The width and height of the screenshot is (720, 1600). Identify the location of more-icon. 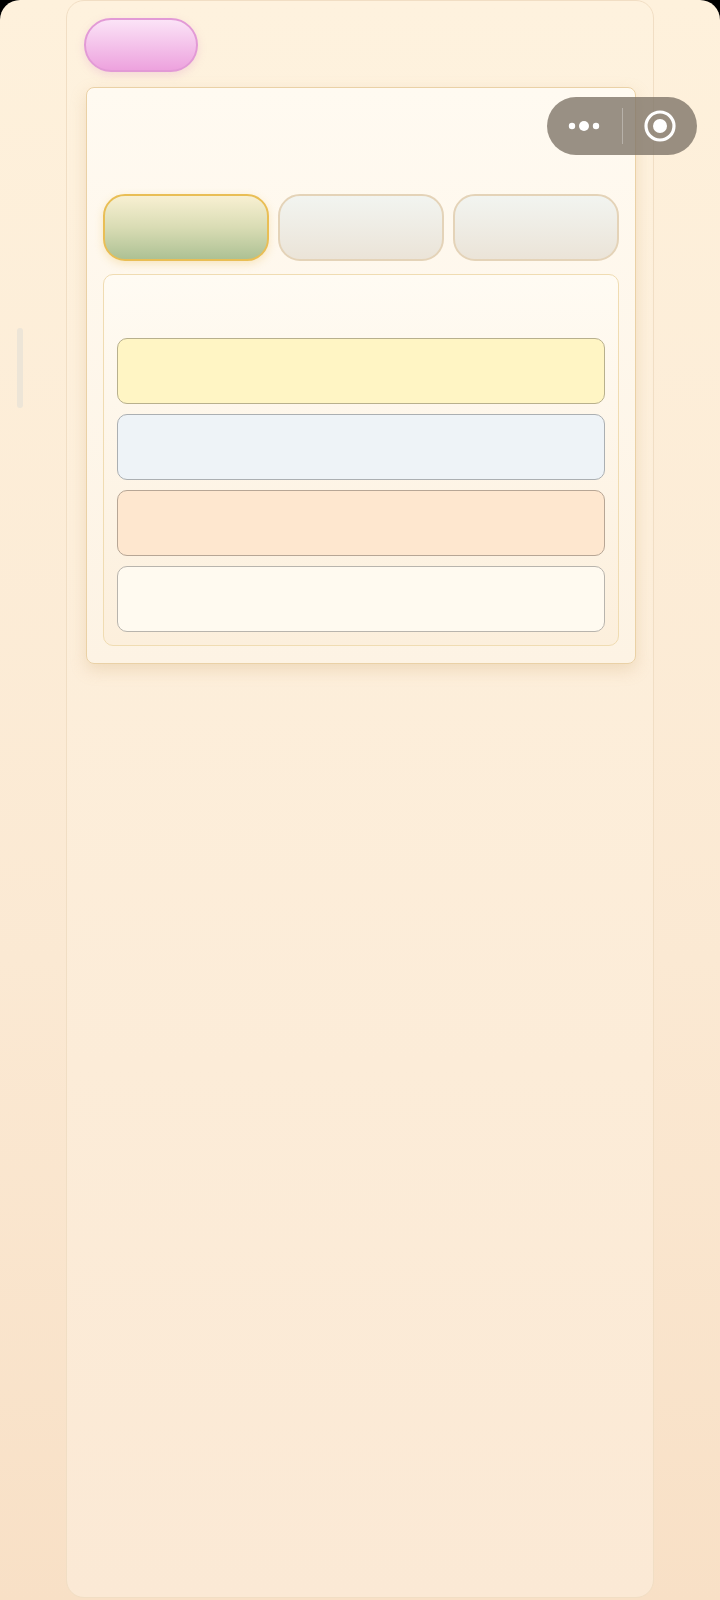
(584, 126).